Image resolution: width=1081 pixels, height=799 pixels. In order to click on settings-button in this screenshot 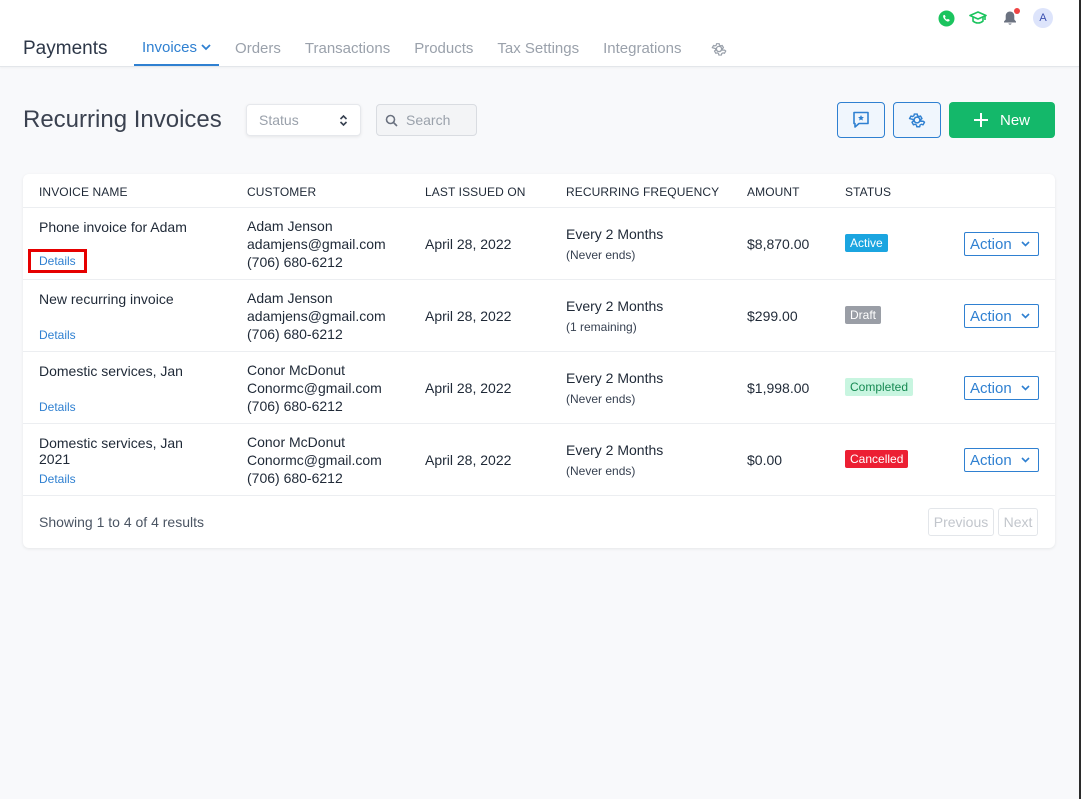, I will do `click(917, 120)`.